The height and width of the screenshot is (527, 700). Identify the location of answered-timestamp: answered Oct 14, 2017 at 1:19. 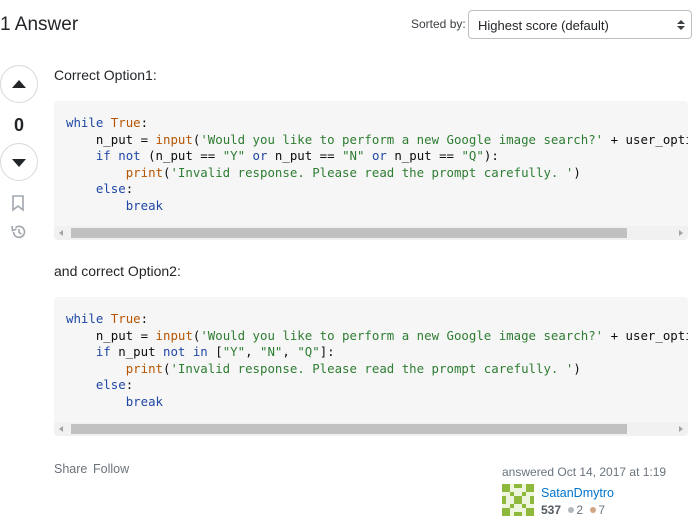
(584, 472).